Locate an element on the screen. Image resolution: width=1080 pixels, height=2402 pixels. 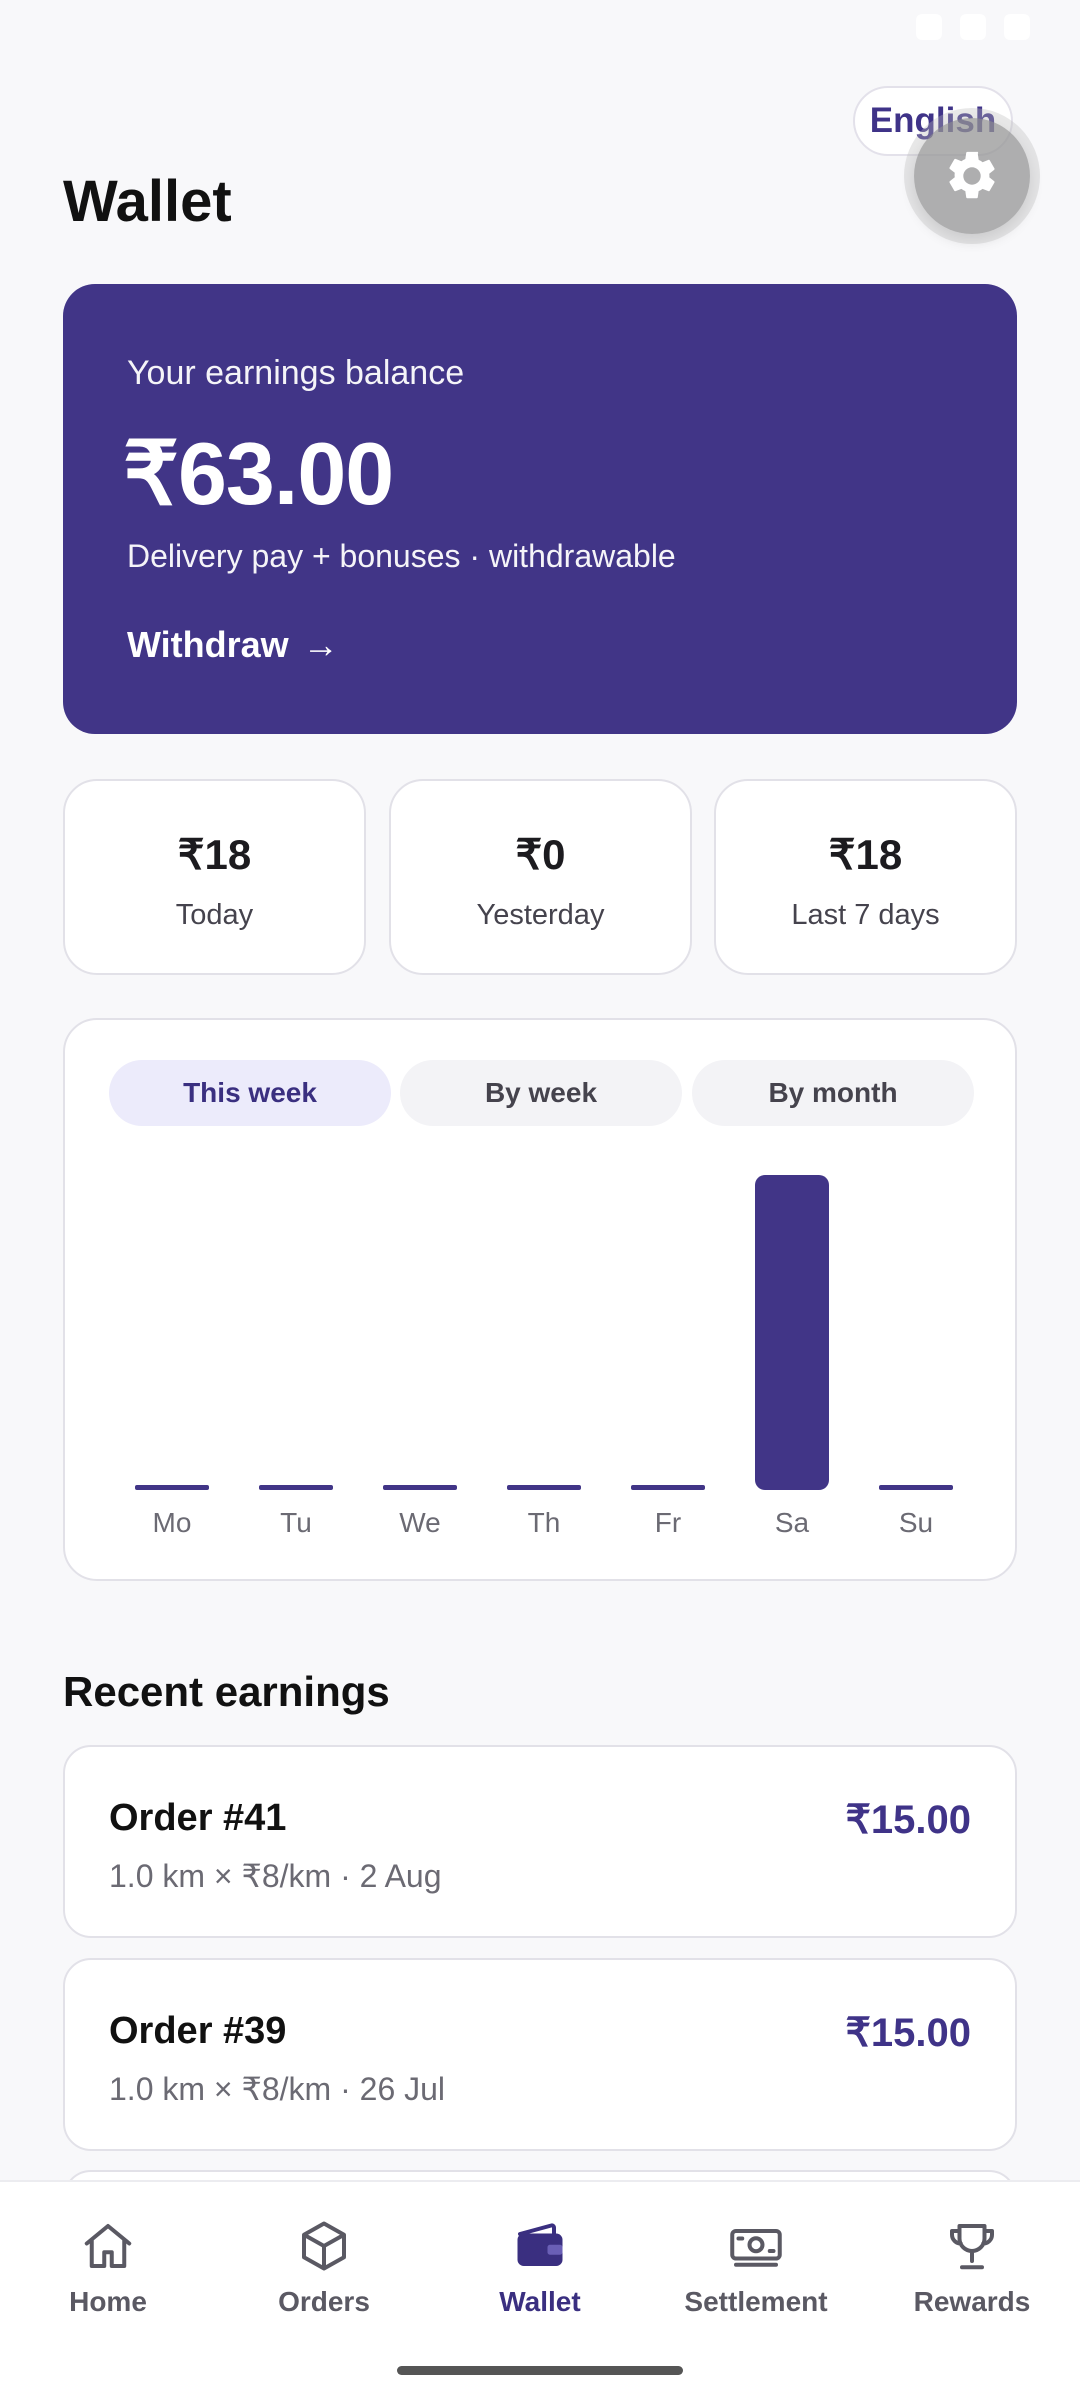
stat-card-yesterday: ₹0 Yesterday is located at coordinates (540, 877).